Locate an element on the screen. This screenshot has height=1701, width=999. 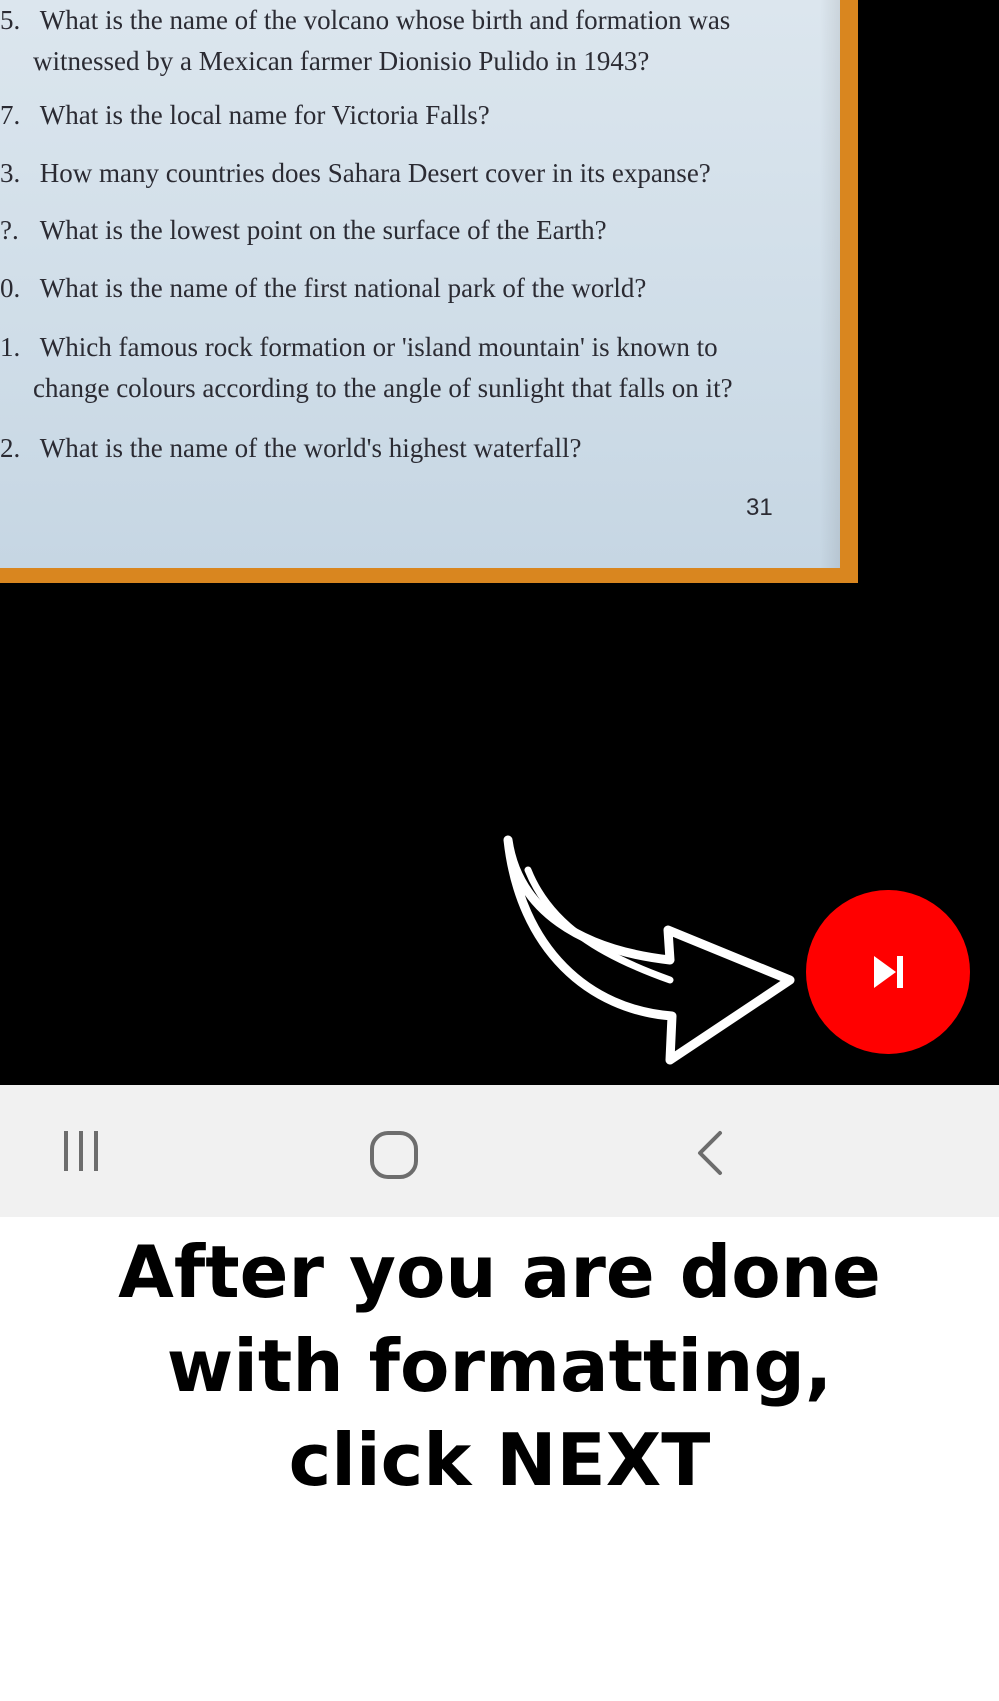
home-button is located at coordinates (394, 1151).